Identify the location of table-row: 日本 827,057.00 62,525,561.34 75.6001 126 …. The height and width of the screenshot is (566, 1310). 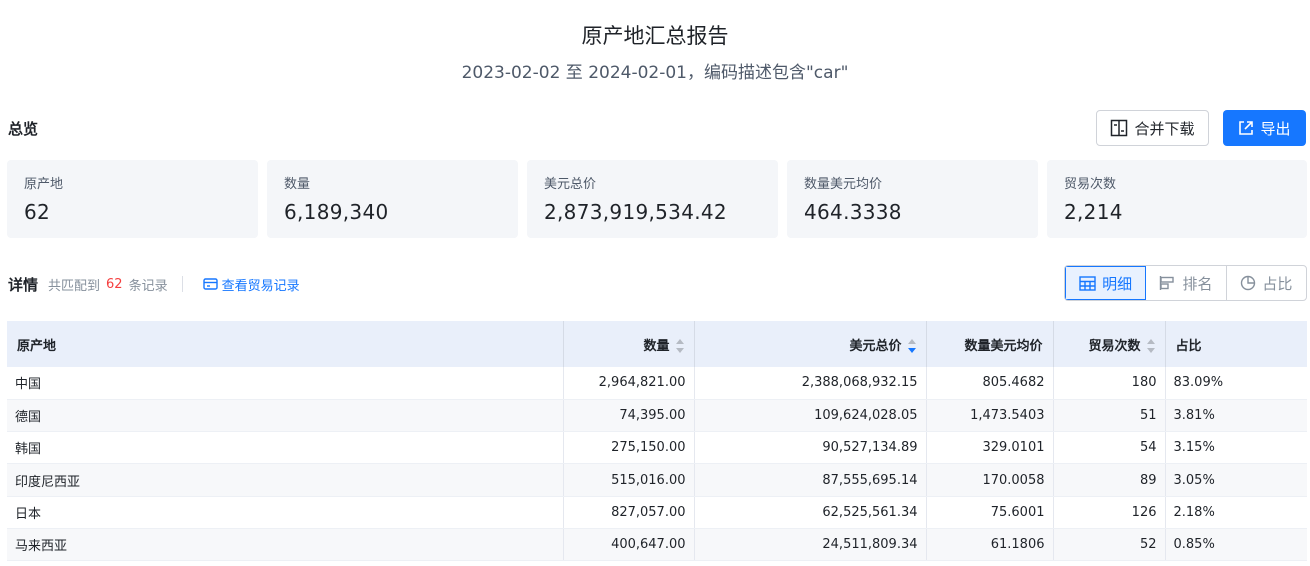
(657, 512).